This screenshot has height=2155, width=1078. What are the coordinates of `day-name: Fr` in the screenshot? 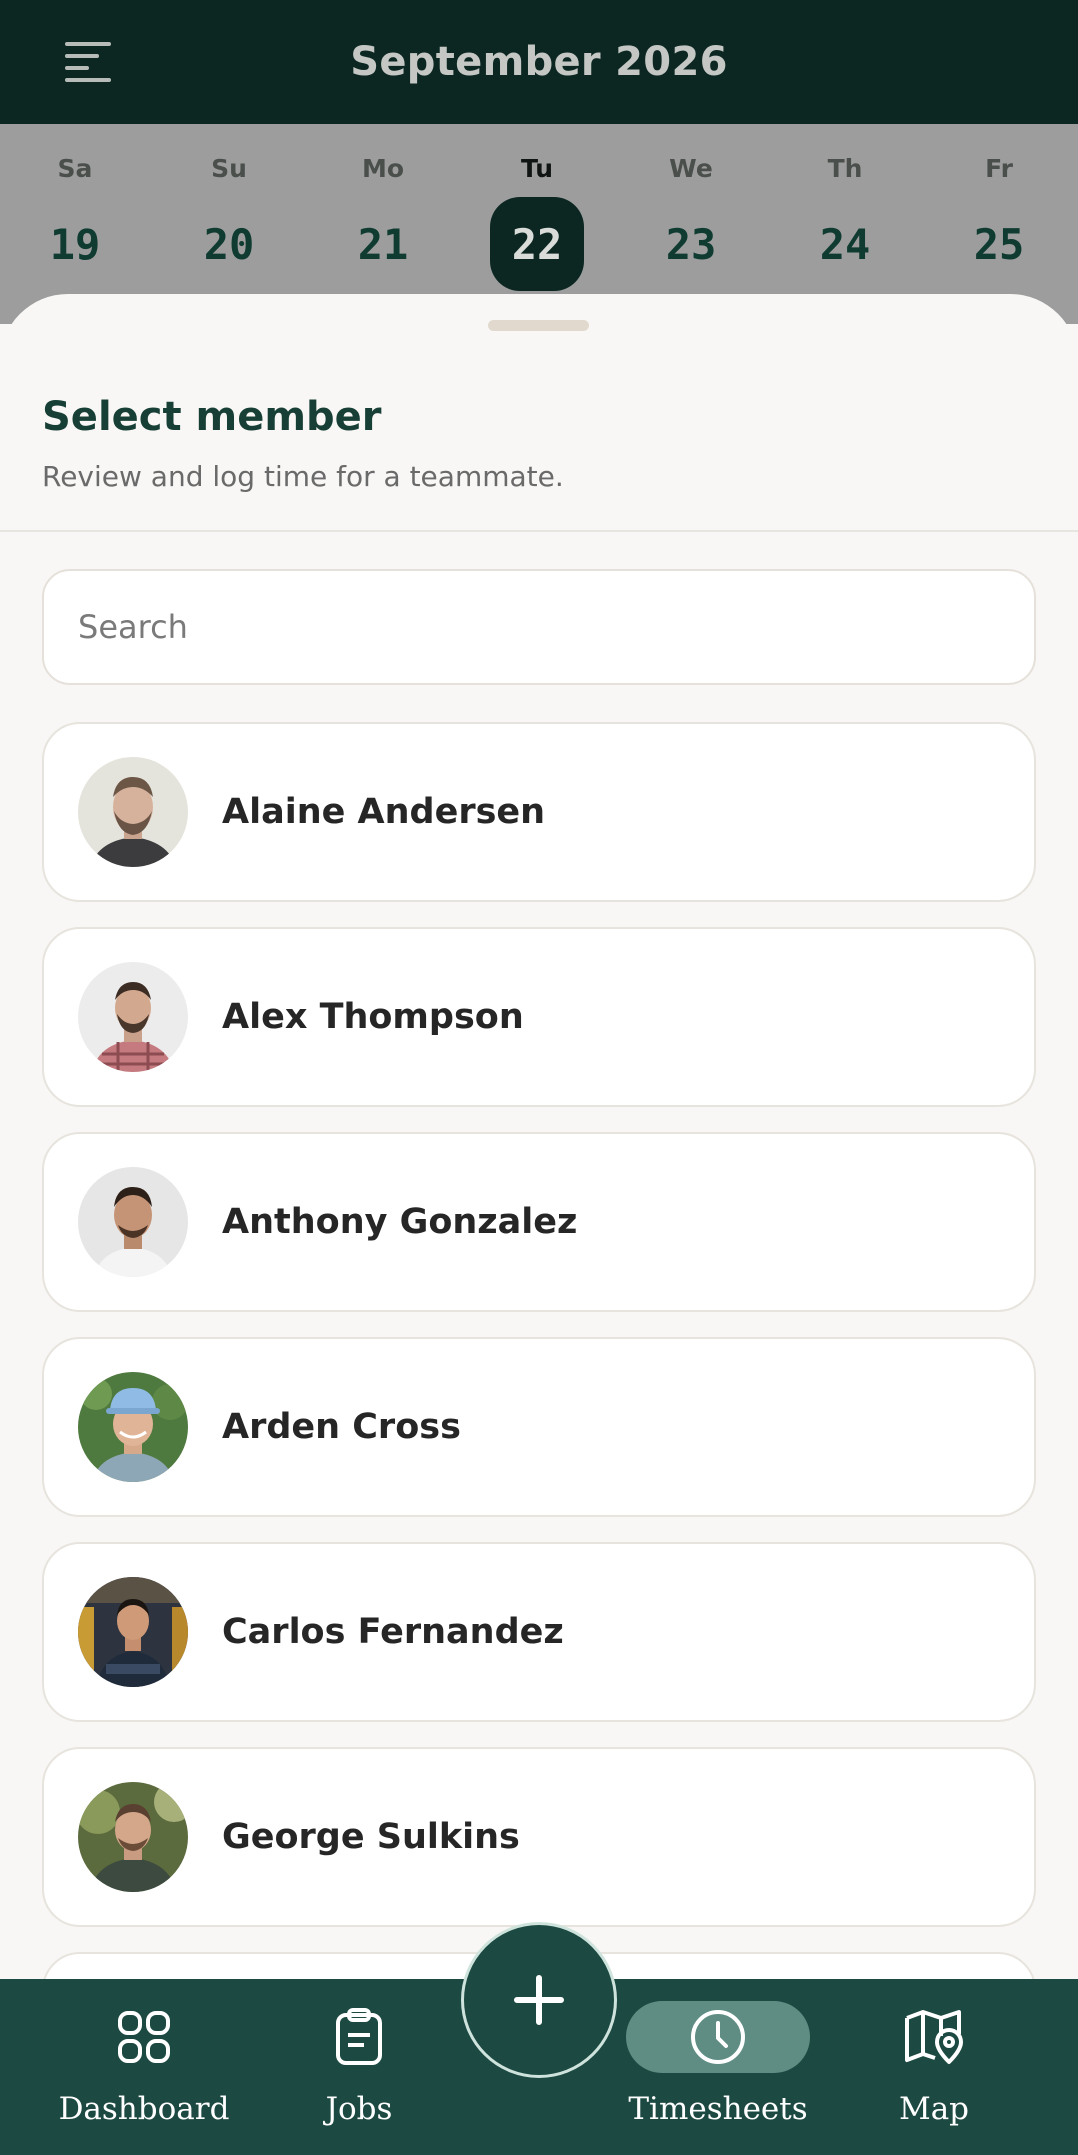 It's located at (999, 168).